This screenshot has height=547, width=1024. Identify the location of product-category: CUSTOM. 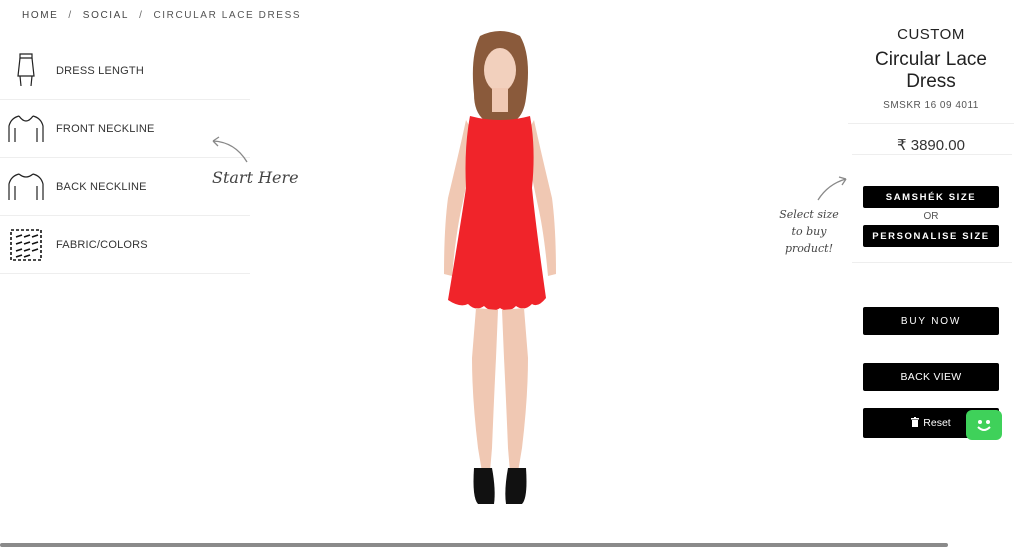
(931, 34).